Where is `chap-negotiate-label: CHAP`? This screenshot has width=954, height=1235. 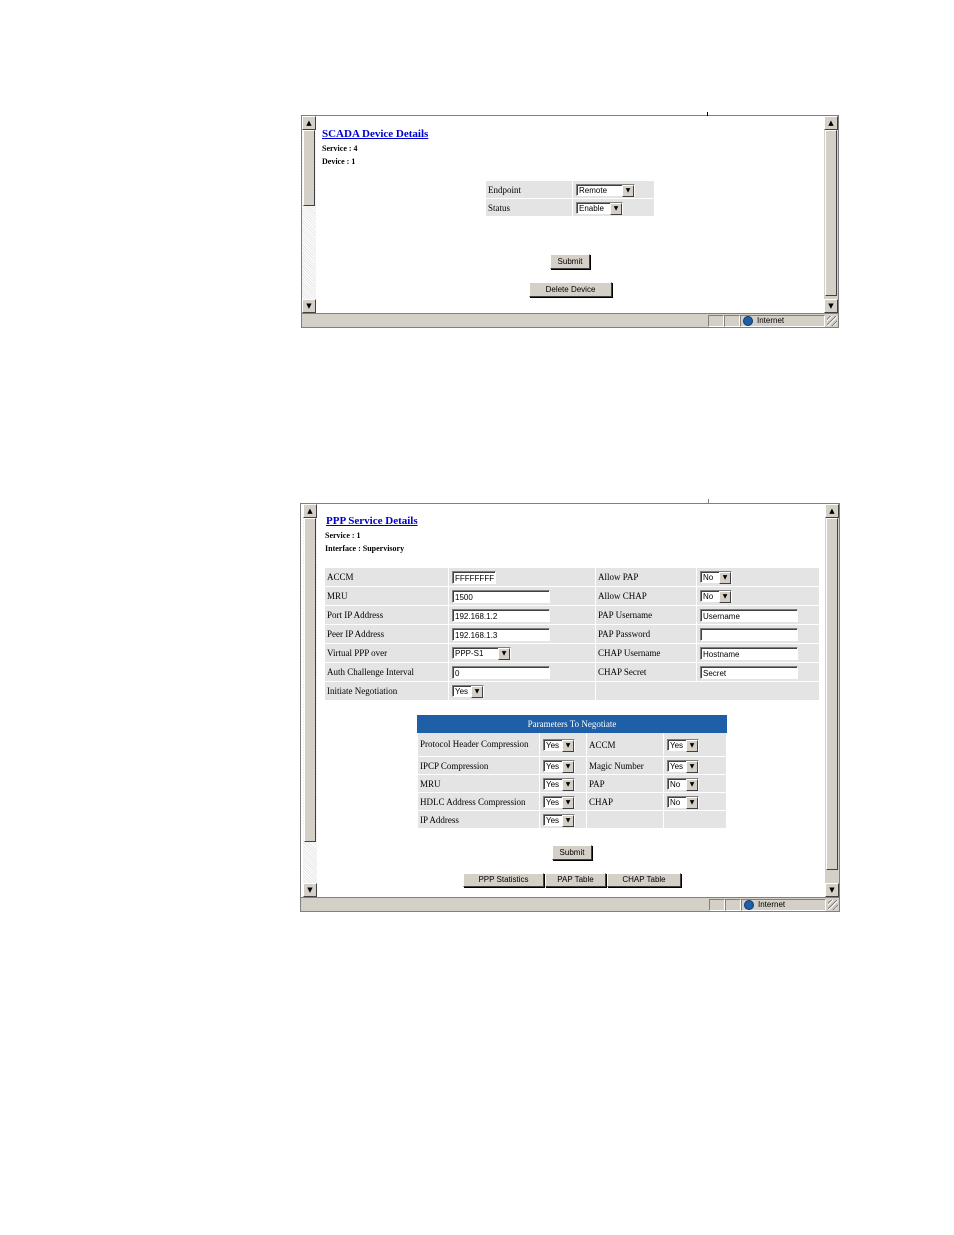 chap-negotiate-label: CHAP is located at coordinates (625, 801).